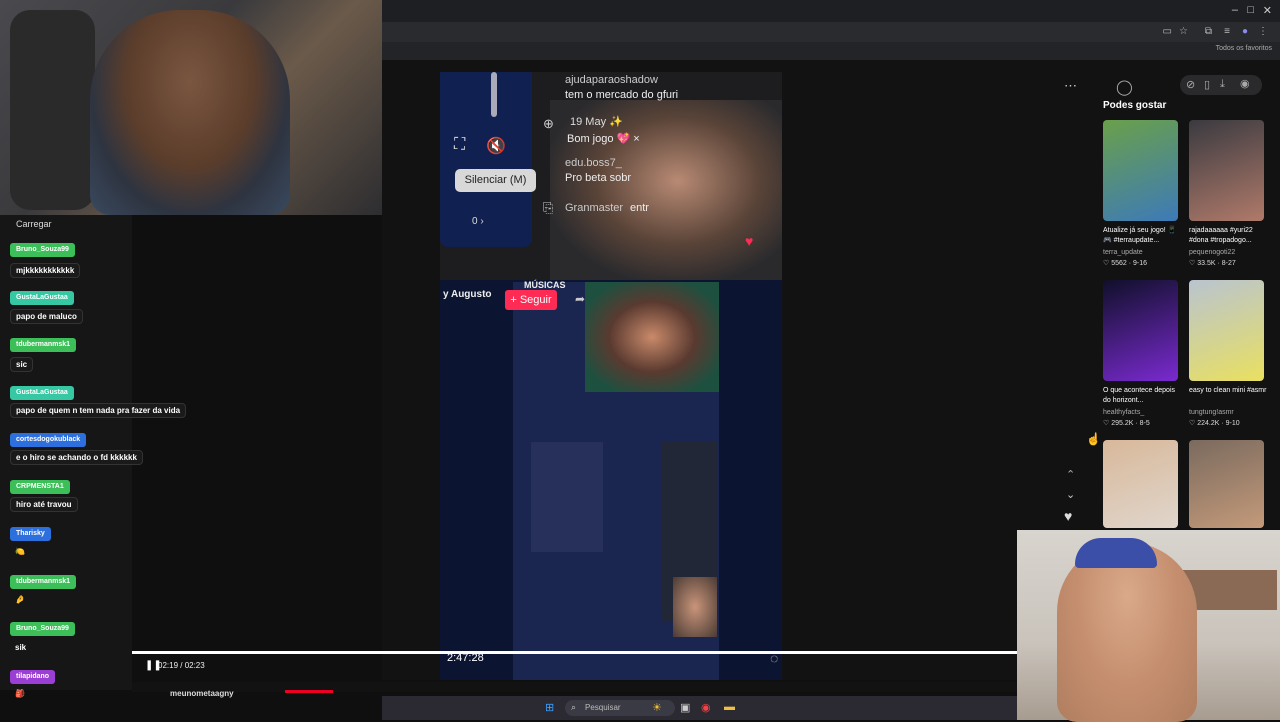 This screenshot has height=722, width=1280. Describe the element at coordinates (1135, 105) in the screenshot. I see `recommendations-title: Podes gostar` at that location.